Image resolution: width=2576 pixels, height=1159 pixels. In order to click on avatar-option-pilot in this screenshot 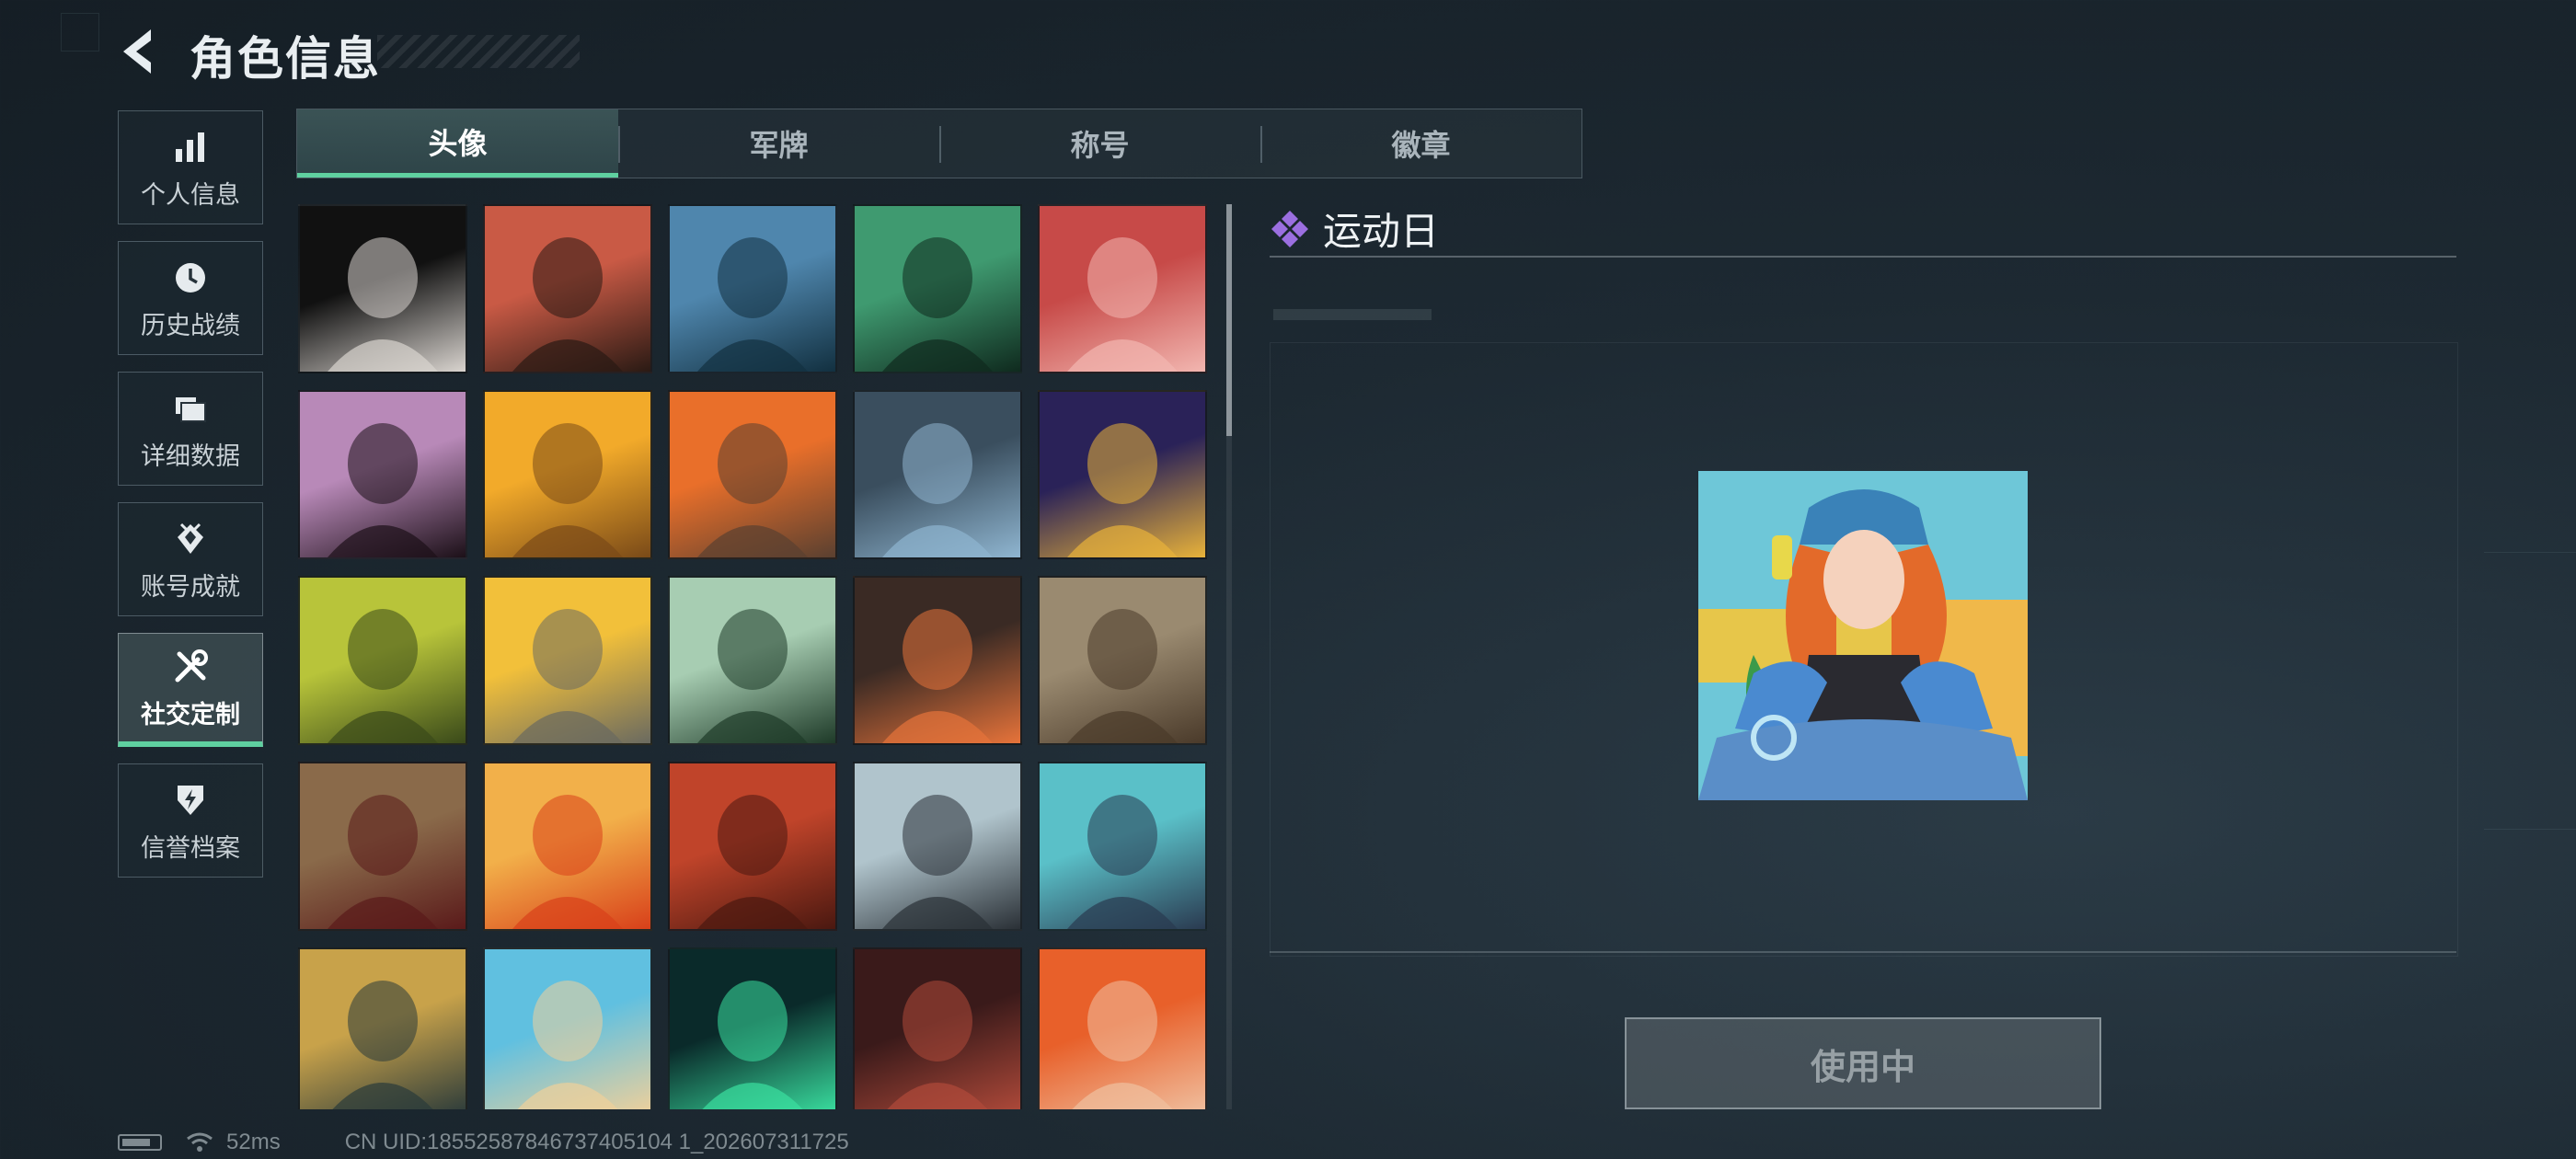, I will do `click(752, 288)`.